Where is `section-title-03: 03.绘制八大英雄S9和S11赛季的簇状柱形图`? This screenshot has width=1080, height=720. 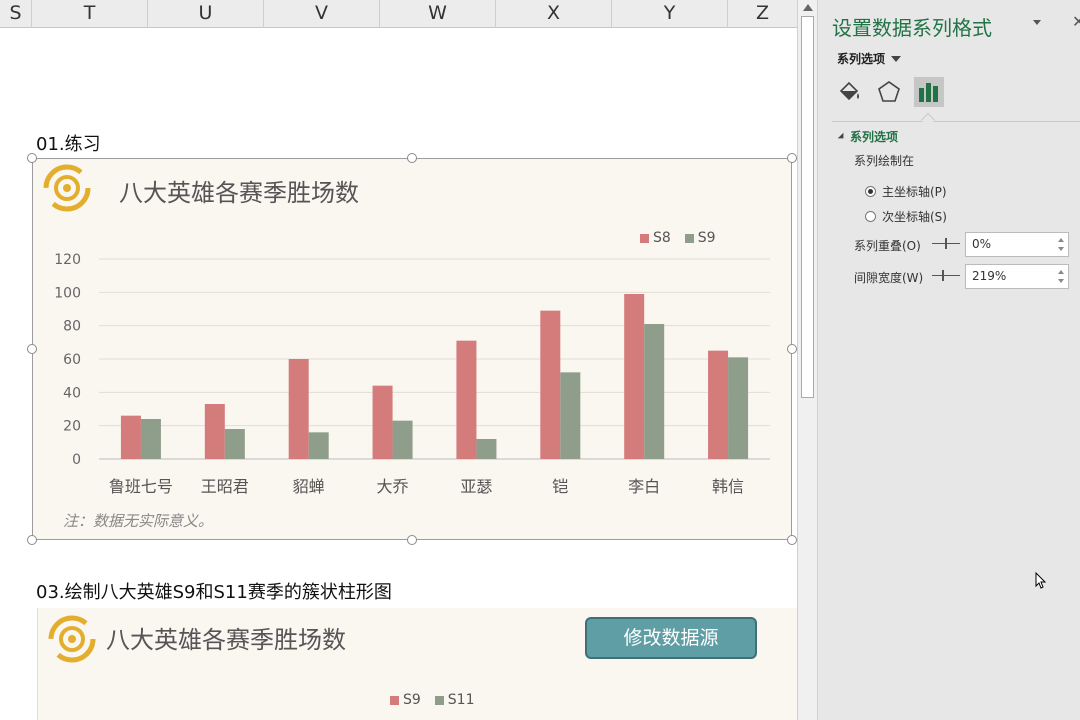 section-title-03: 03.绘制八大英雄S9和S11赛季的簇状柱形图 is located at coordinates (214, 592).